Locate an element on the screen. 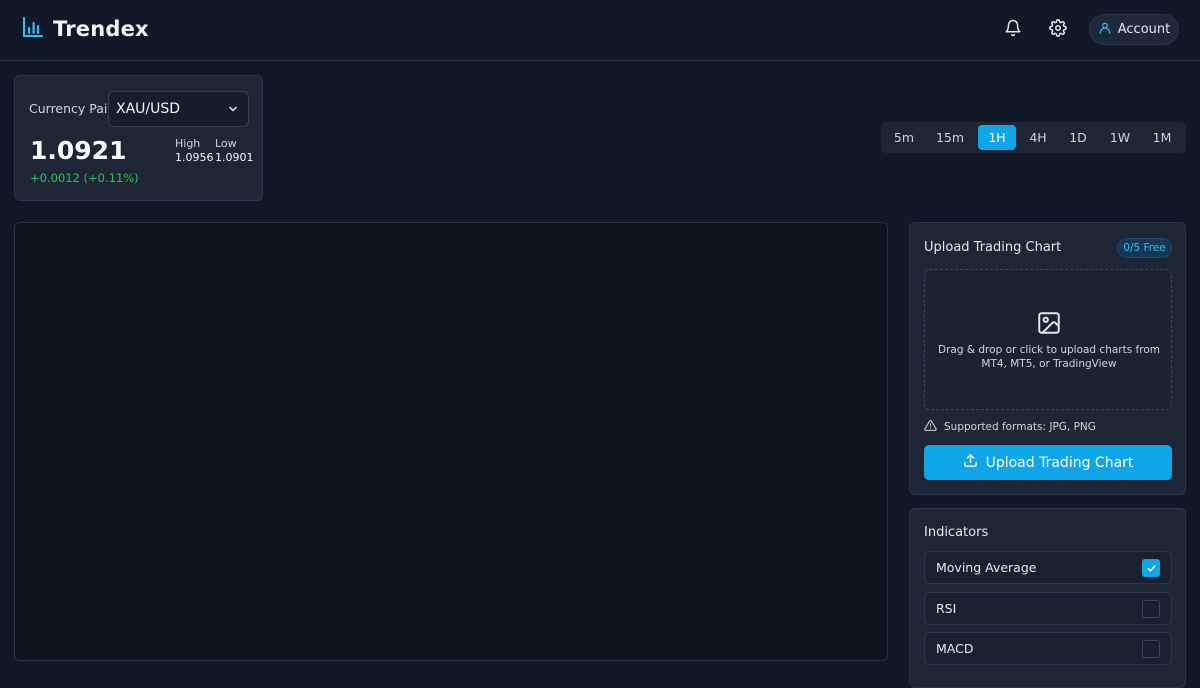 Image resolution: width=1200 pixels, height=688 pixels. account-button: Account is located at coordinates (1134, 29).